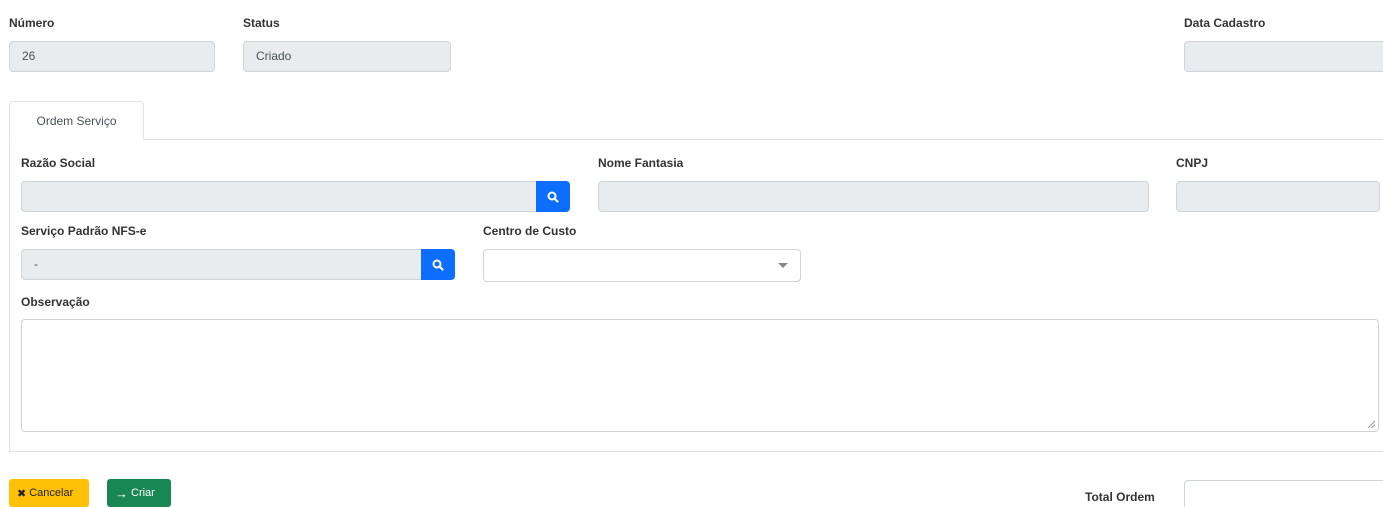 The height and width of the screenshot is (507, 1383). What do you see at coordinates (32, 23) in the screenshot?
I see `numero-label: Número` at bounding box center [32, 23].